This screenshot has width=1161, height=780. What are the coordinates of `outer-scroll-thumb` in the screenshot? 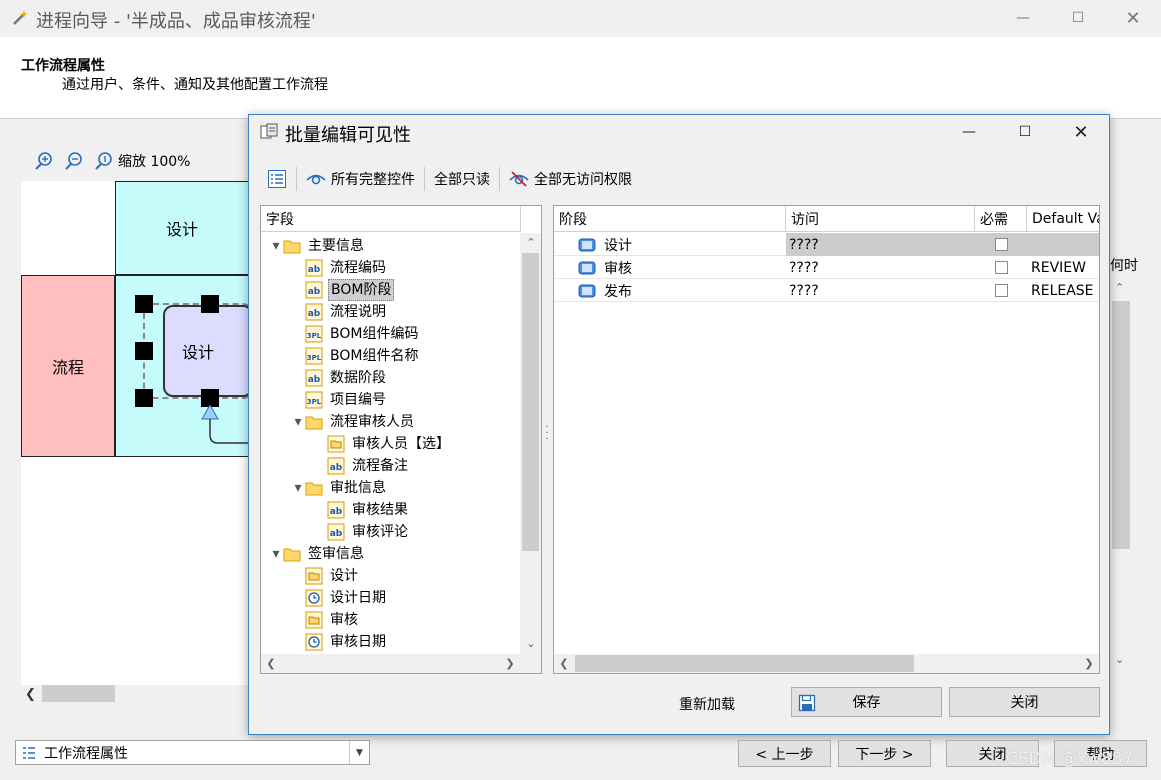 It's located at (1121, 425).